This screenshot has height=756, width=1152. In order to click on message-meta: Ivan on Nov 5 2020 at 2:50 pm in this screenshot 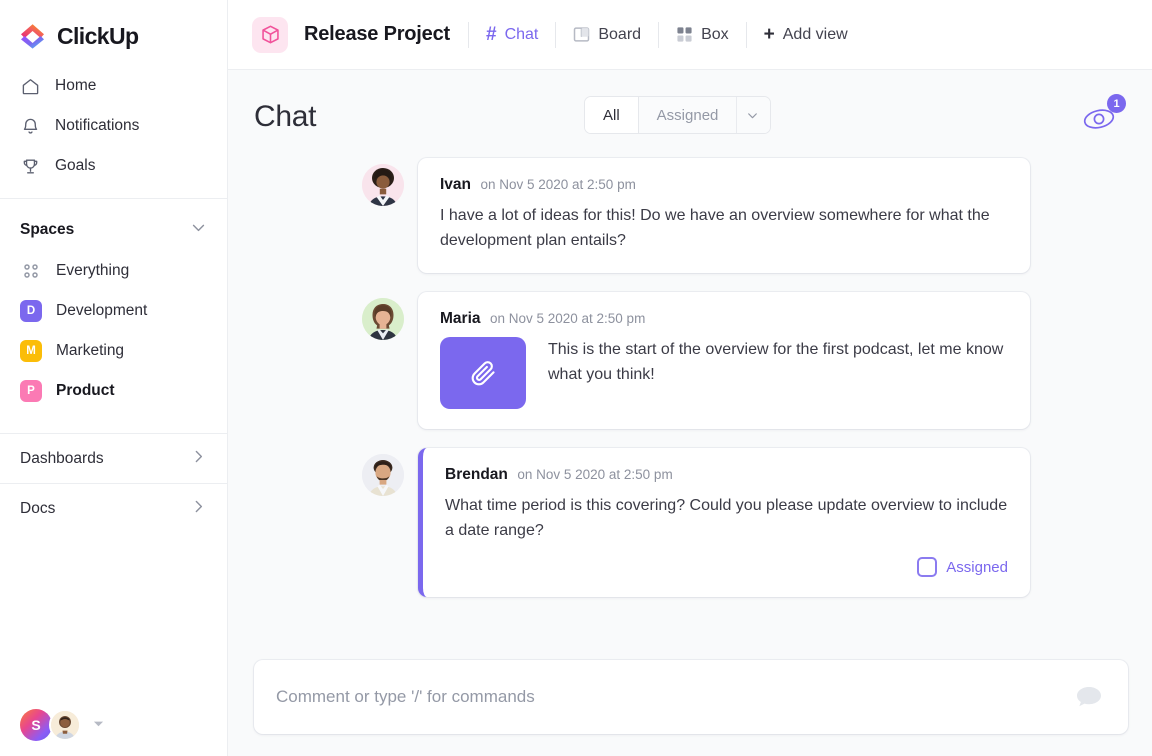, I will do `click(724, 185)`.